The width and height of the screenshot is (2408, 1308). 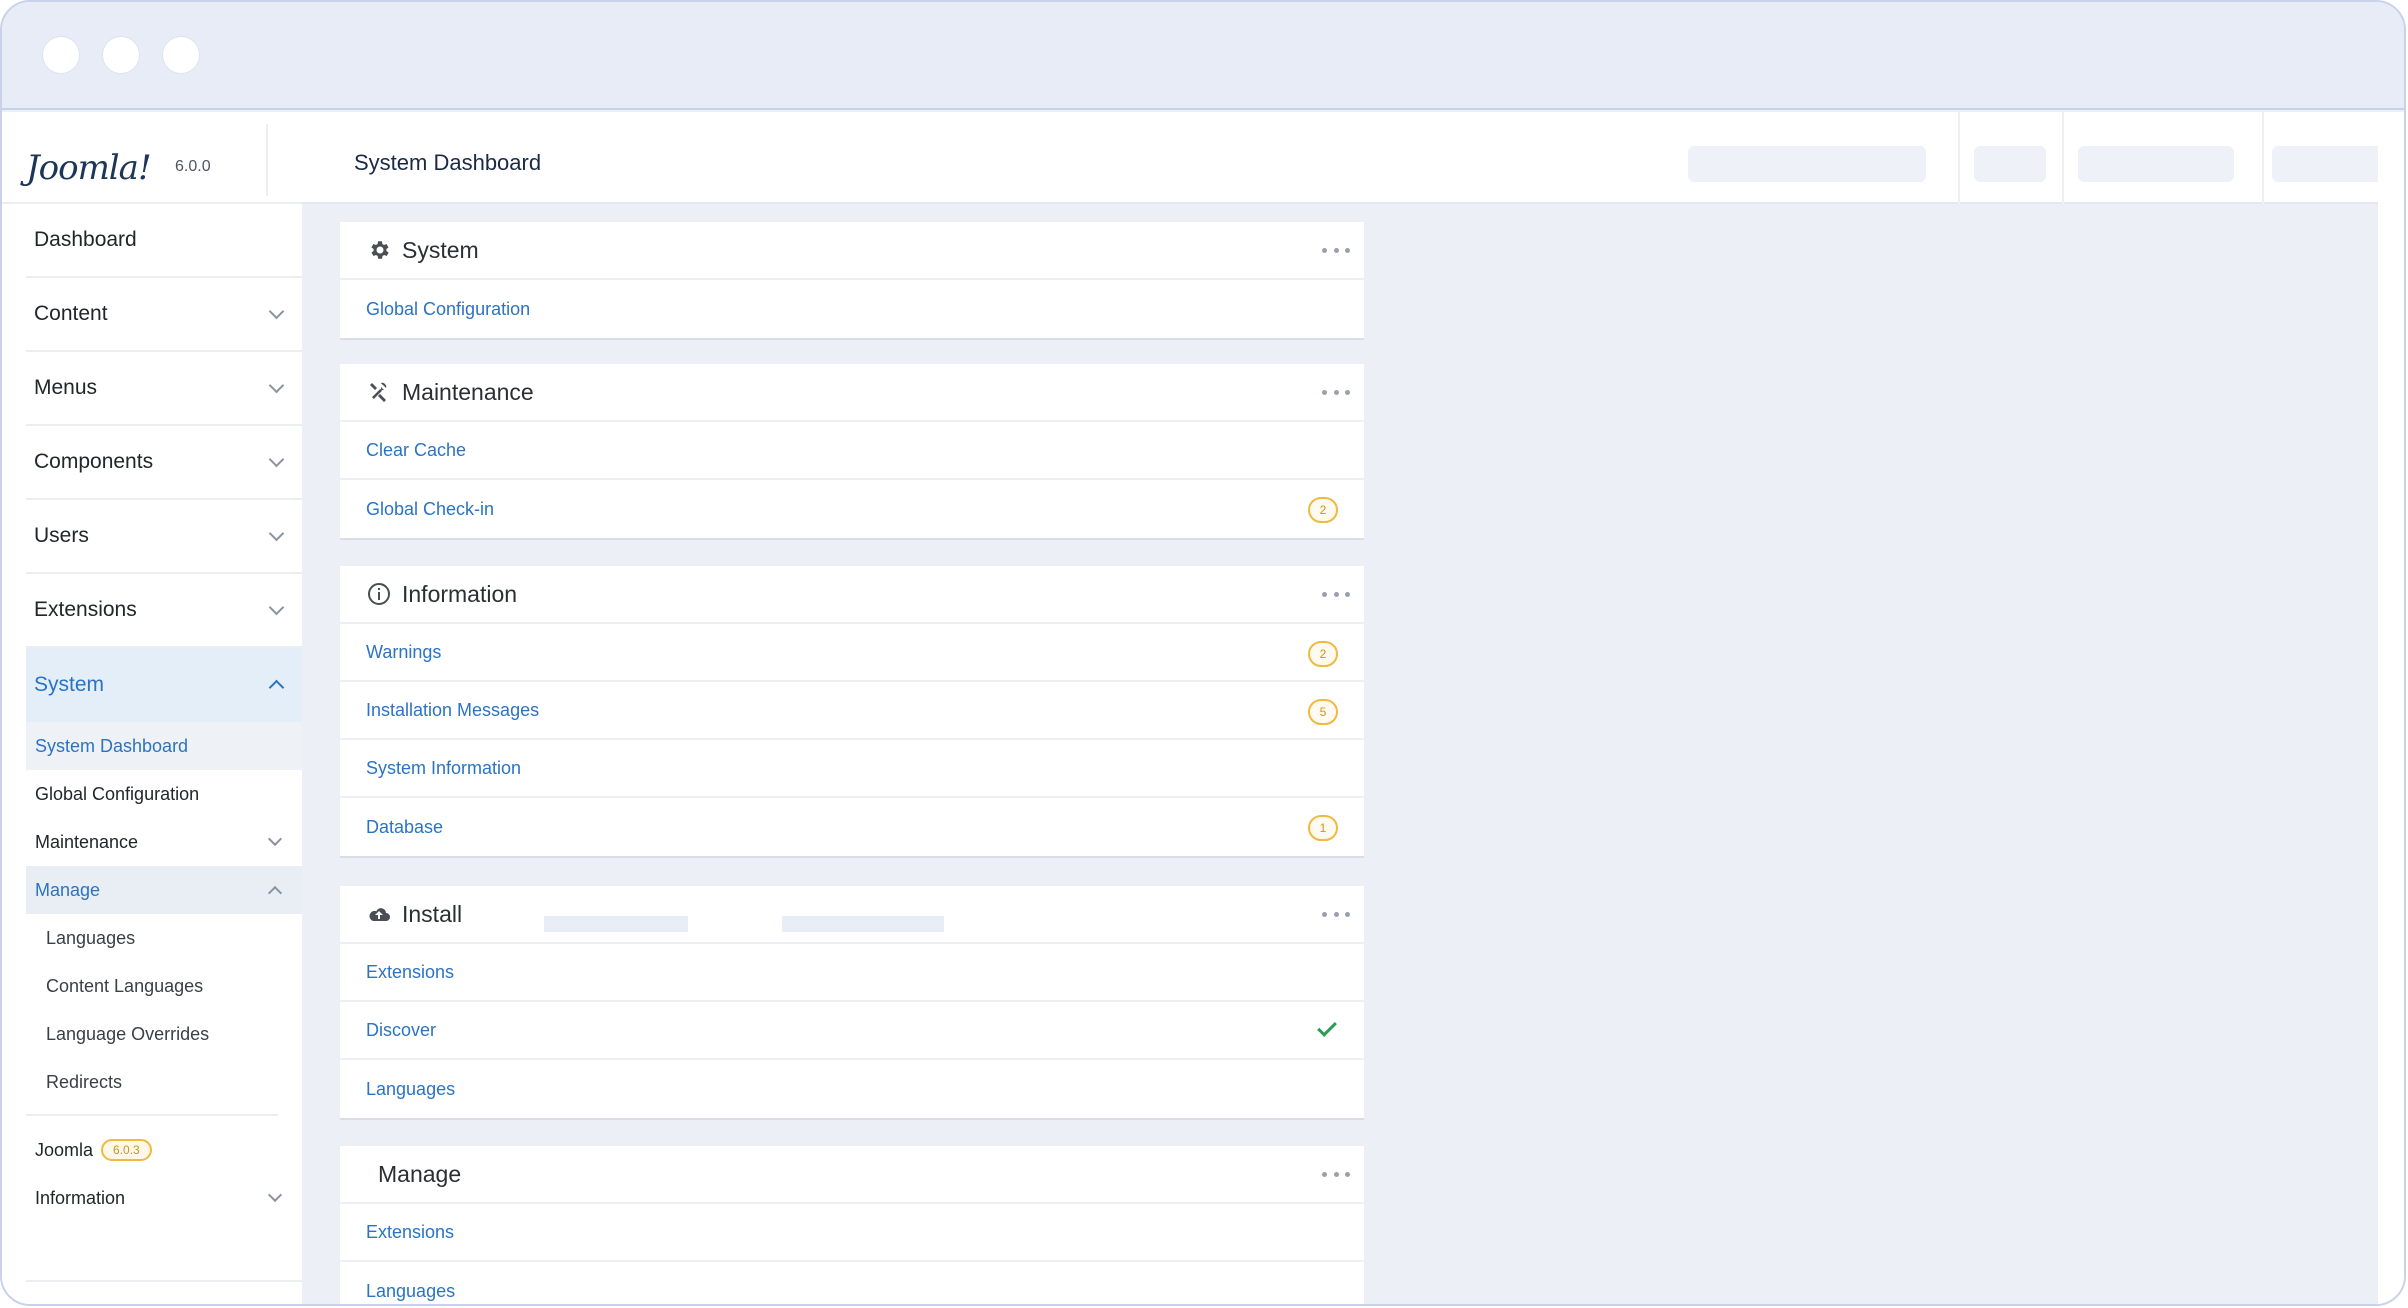 I want to click on link-discover: Discover, so click(x=852, y=1031).